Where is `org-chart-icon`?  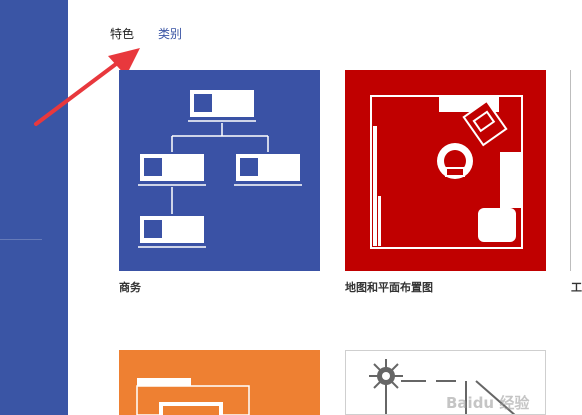 org-chart-icon is located at coordinates (220, 169).